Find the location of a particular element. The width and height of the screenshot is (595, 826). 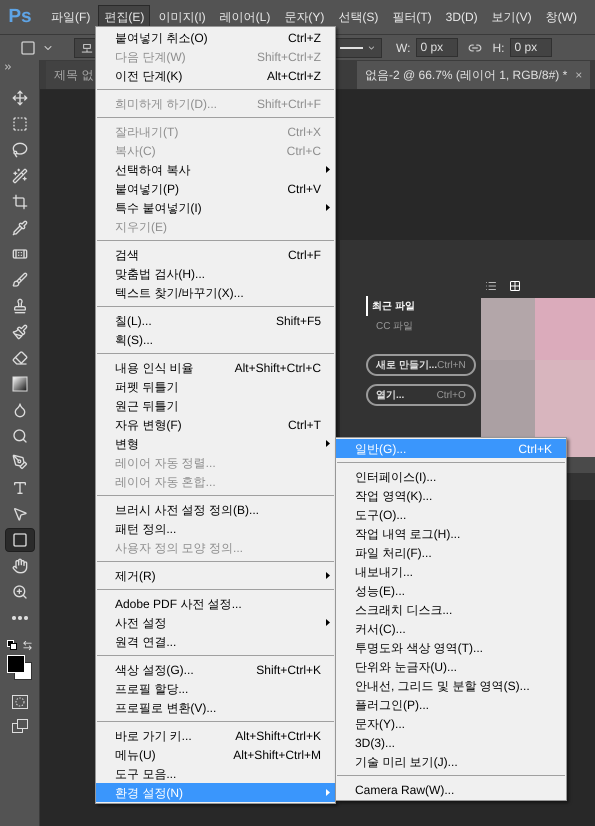

eraser-icon is located at coordinates (20, 358).